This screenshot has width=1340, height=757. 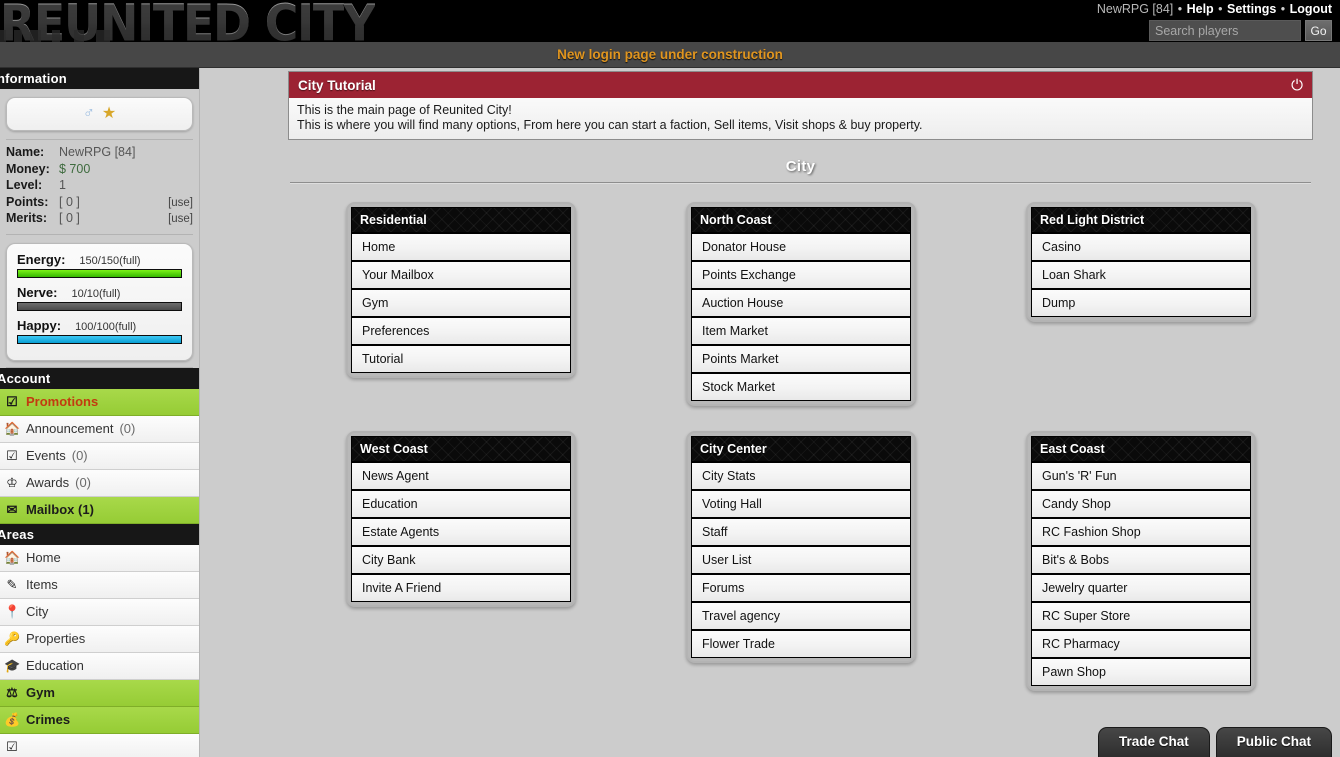 I want to click on help-link: Help, so click(x=1200, y=9).